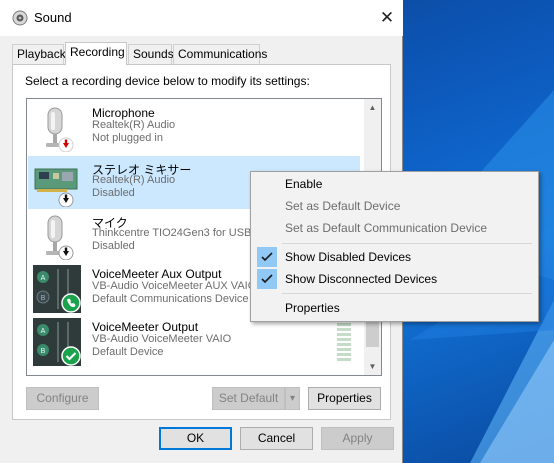  What do you see at coordinates (170, 299) in the screenshot?
I see `device-status: Default Communications Device` at bounding box center [170, 299].